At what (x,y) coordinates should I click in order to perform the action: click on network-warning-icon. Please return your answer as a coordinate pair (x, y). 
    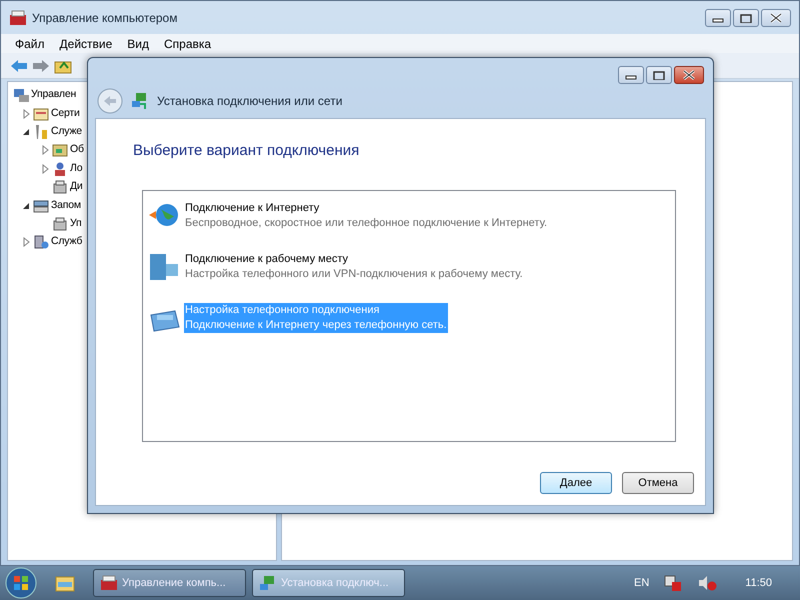
    Looking at the image, I should click on (673, 583).